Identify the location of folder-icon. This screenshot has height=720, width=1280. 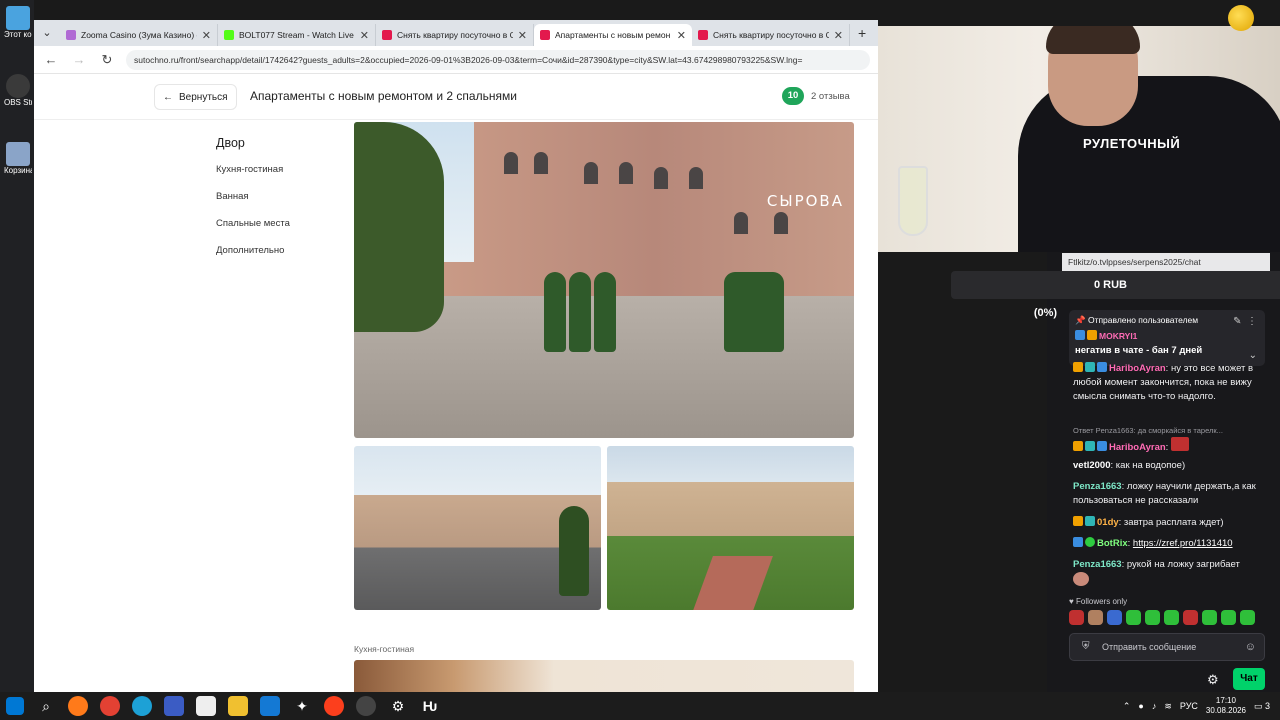
(238, 706).